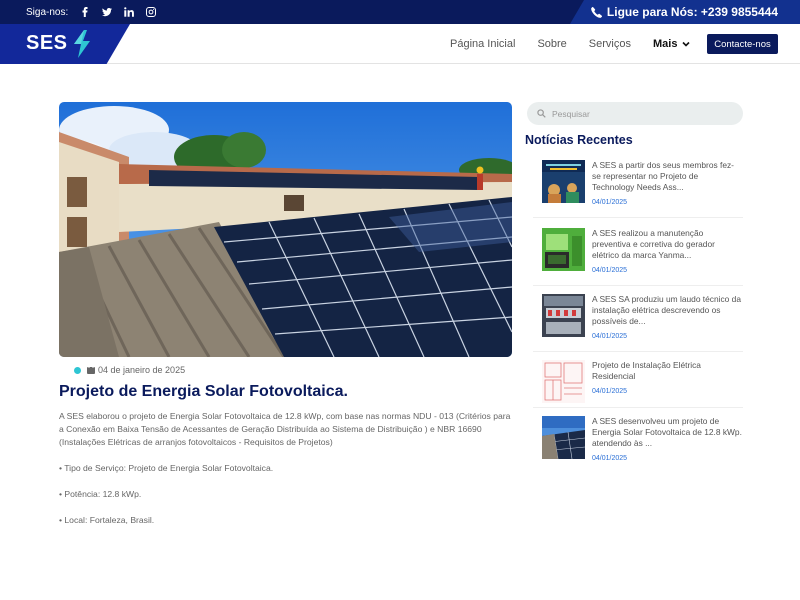 The width and height of the screenshot is (800, 600). I want to click on post-date: 04 de janeiro de 2025, so click(142, 370).